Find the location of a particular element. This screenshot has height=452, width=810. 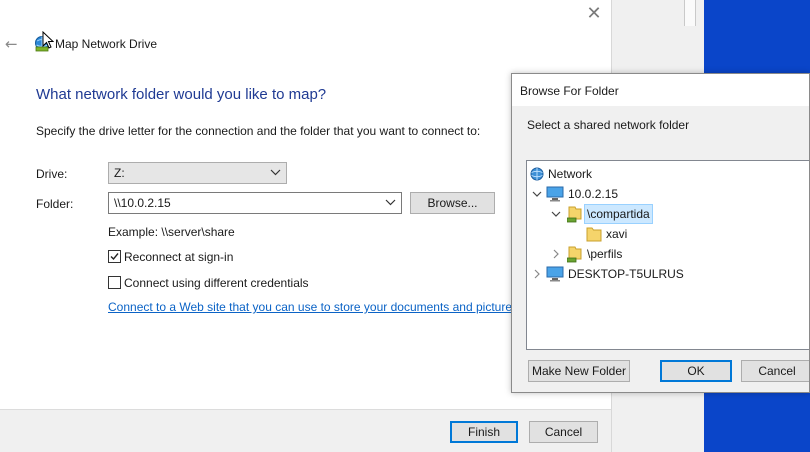

drive-select-value: Z: is located at coordinates (119, 173).